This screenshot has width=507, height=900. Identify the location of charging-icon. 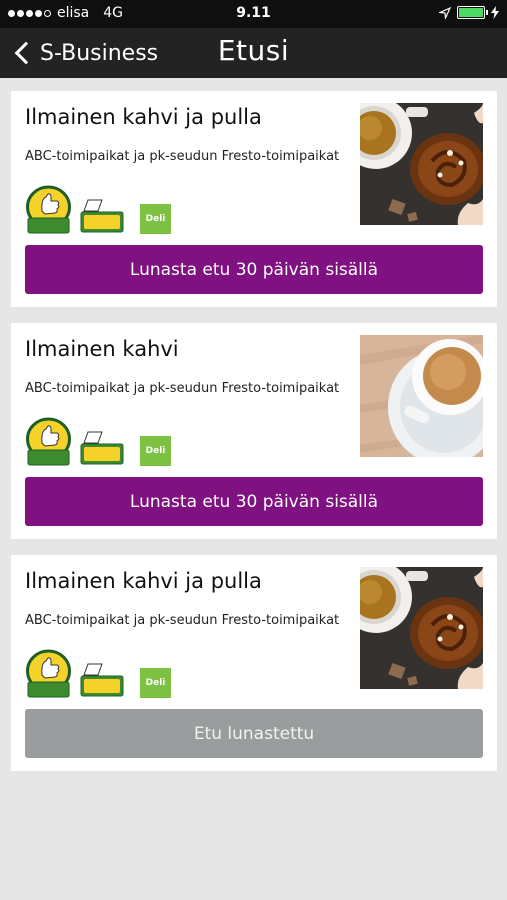
(495, 12).